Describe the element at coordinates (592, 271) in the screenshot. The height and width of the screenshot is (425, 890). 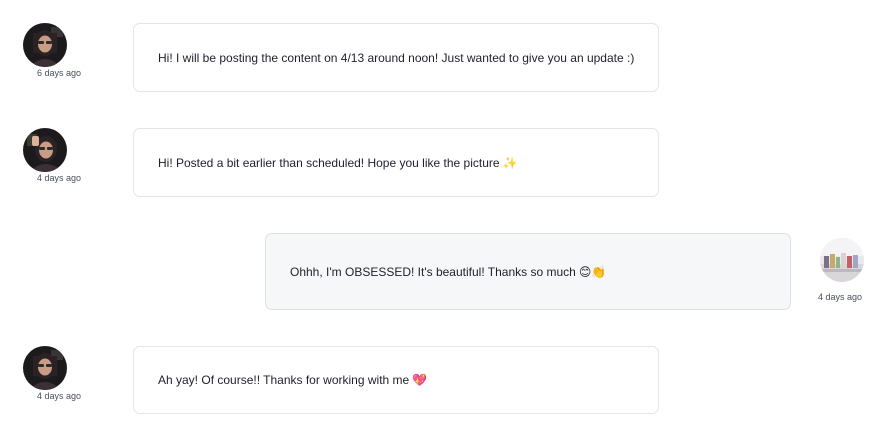
I see `smile-clap-icon: 😊👏` at that location.